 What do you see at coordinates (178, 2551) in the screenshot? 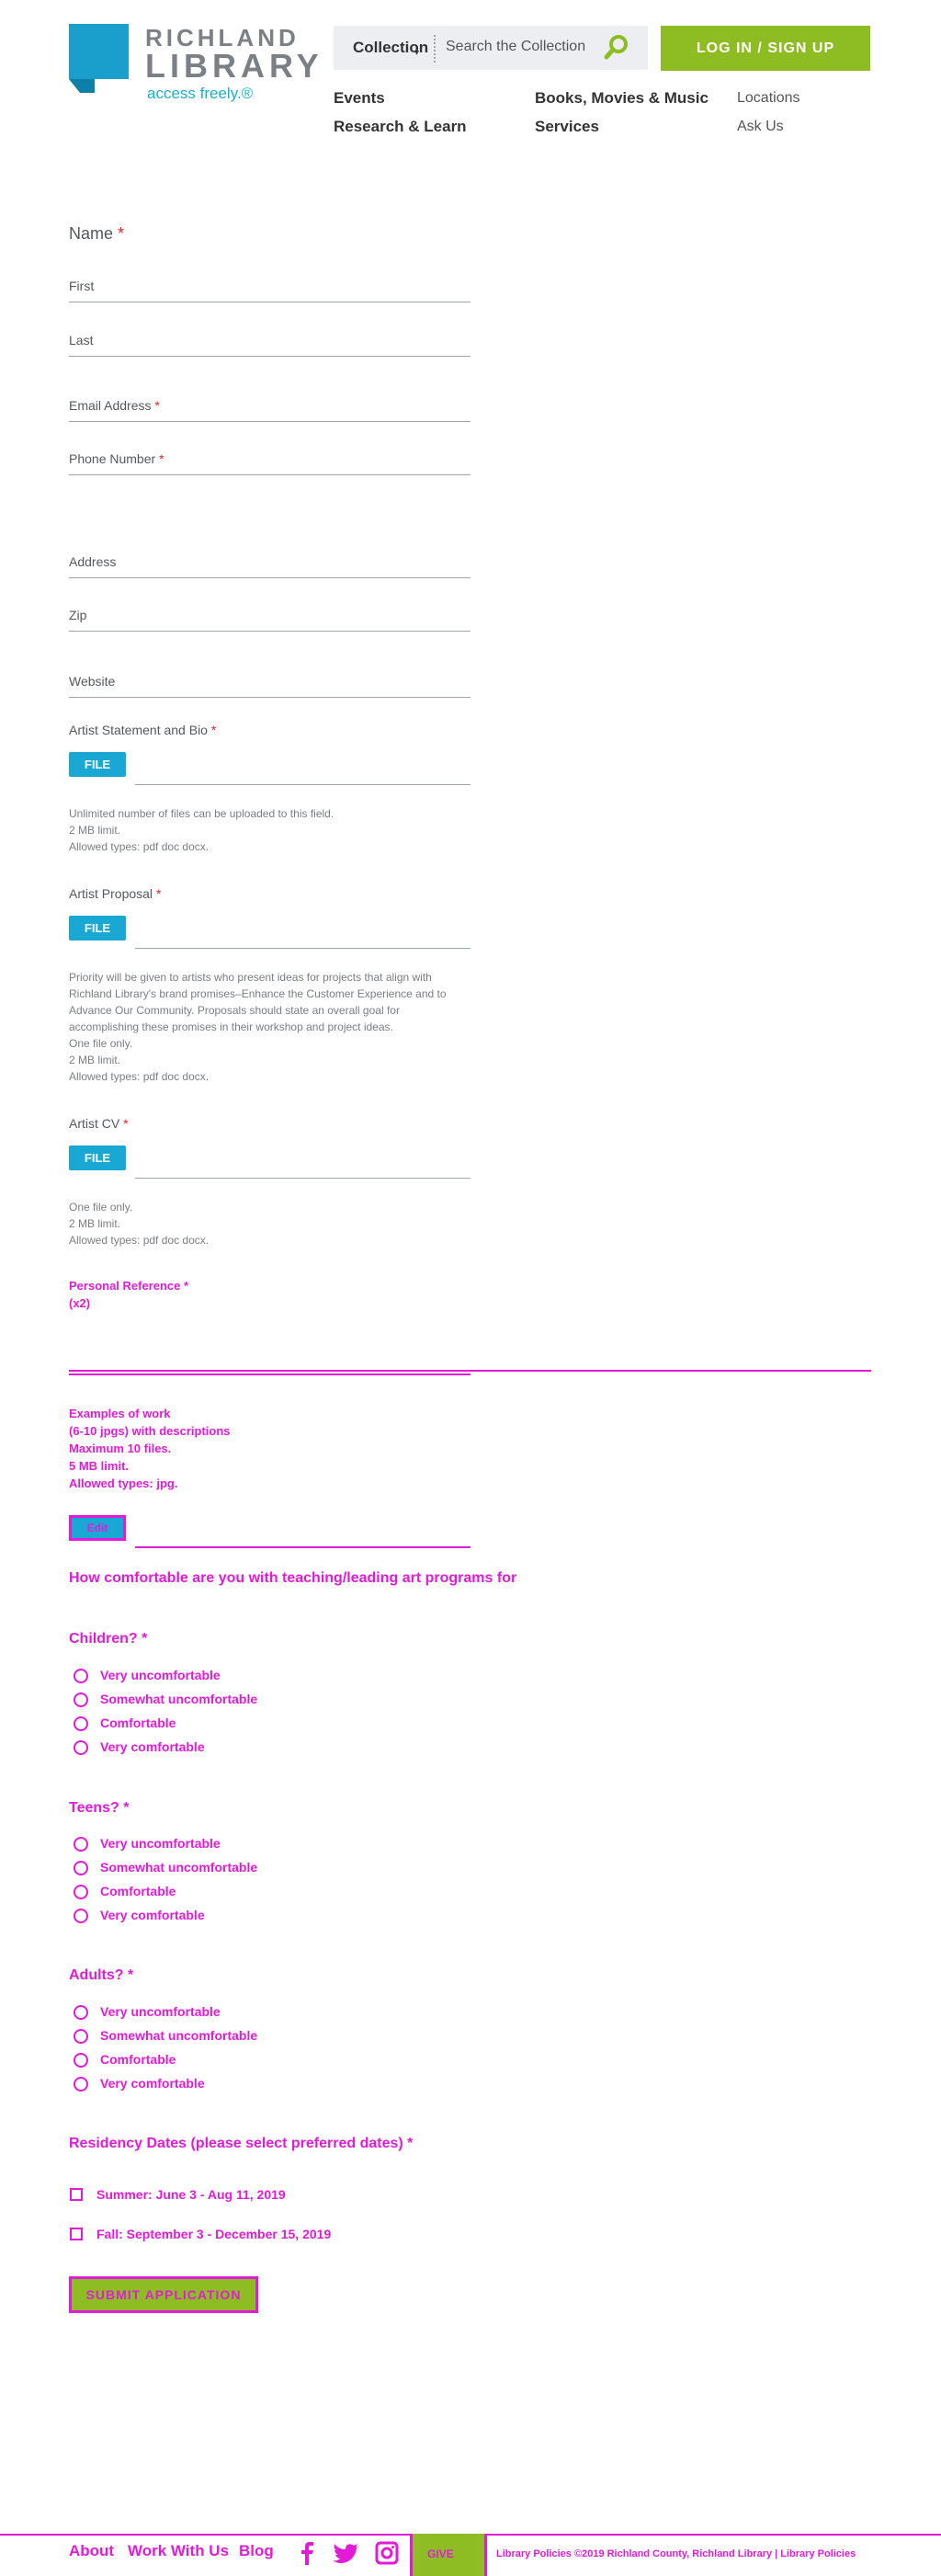
I see `footer-work-with-us-link: Work With Us` at bounding box center [178, 2551].